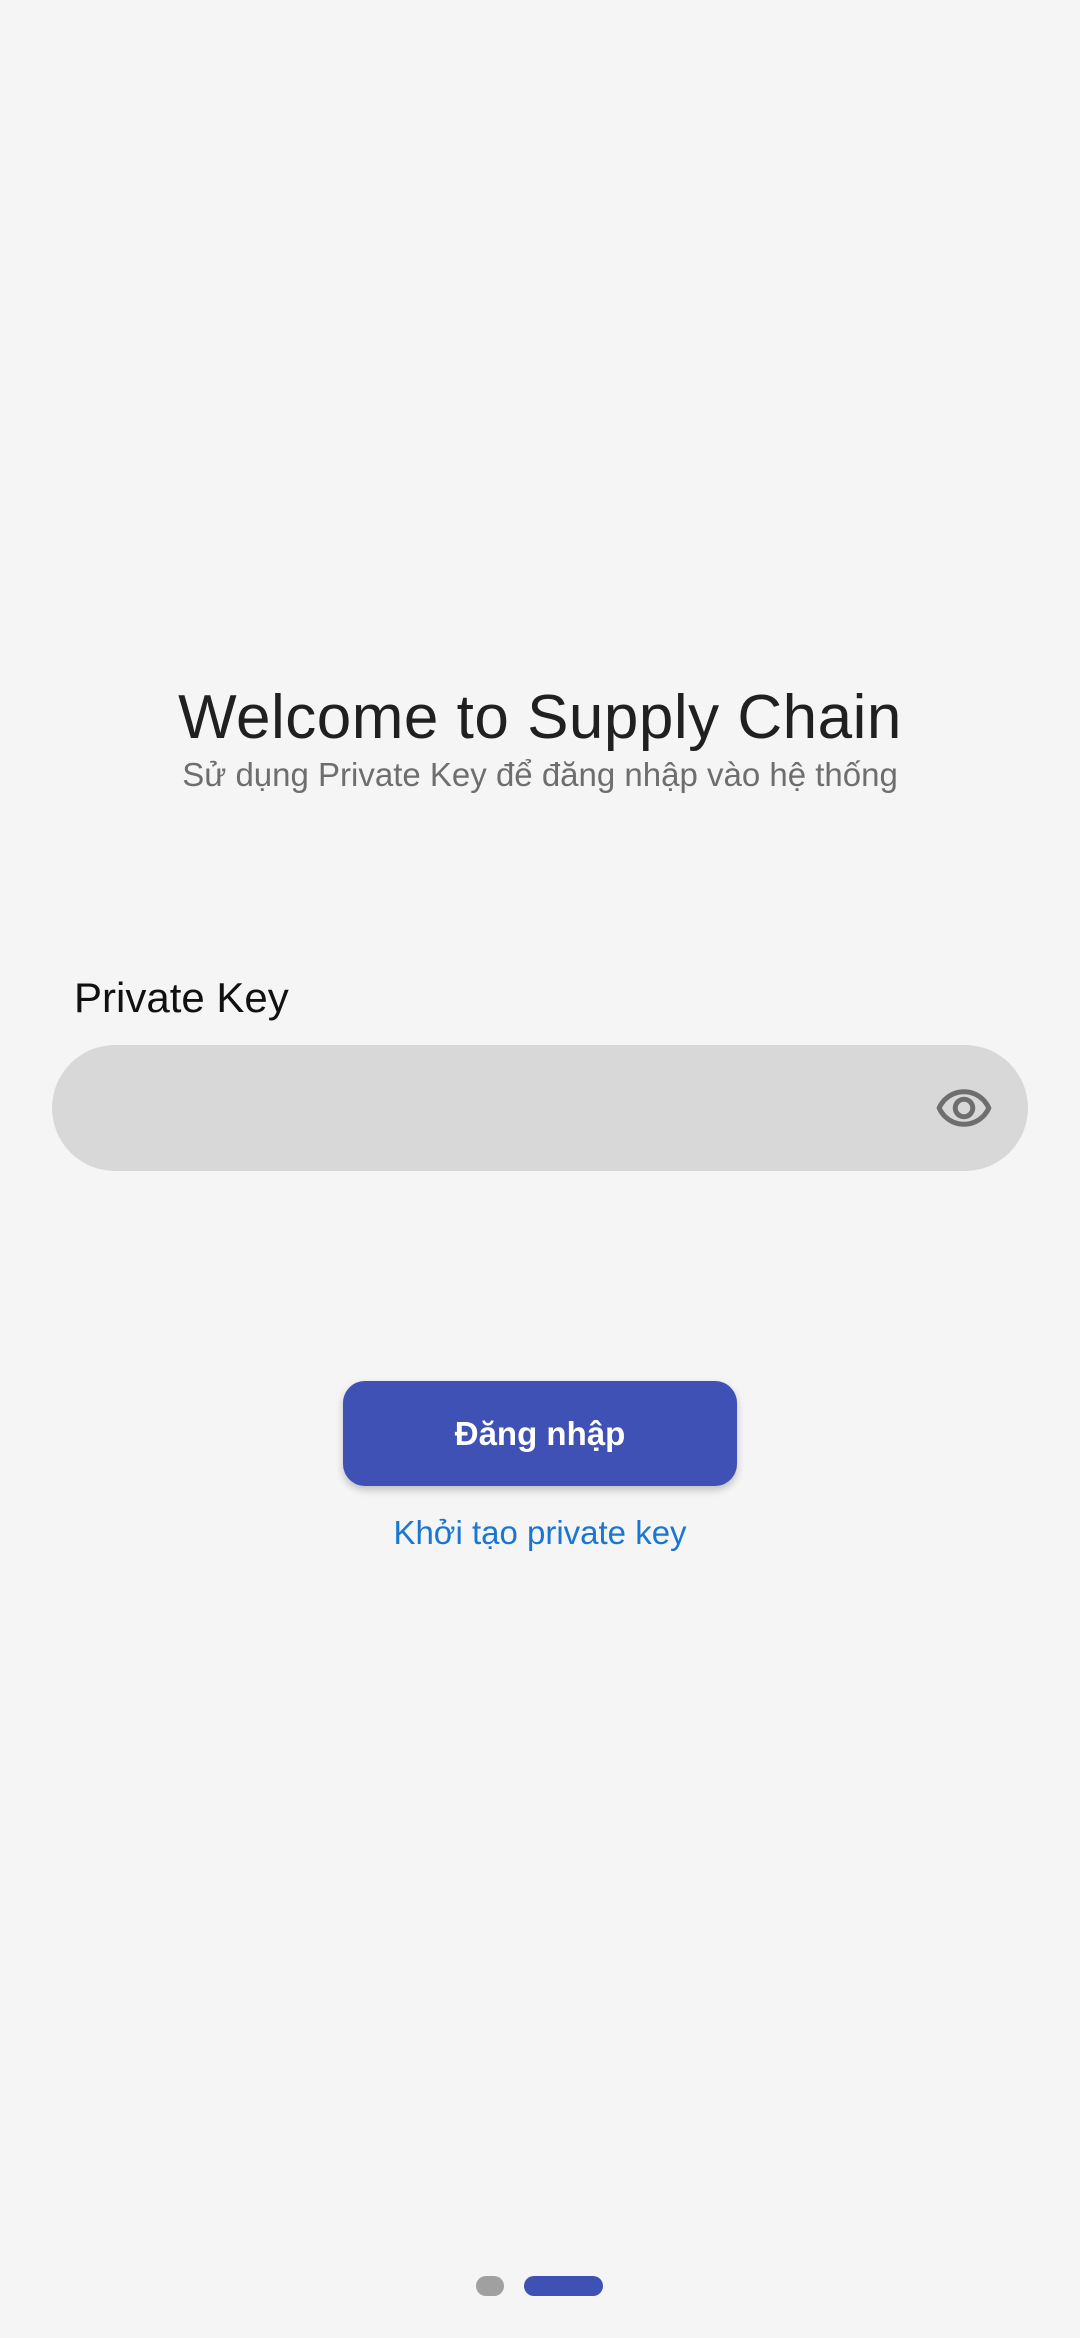  Describe the element at coordinates (181, 997) in the screenshot. I see `private-key-label: Private Key` at that location.